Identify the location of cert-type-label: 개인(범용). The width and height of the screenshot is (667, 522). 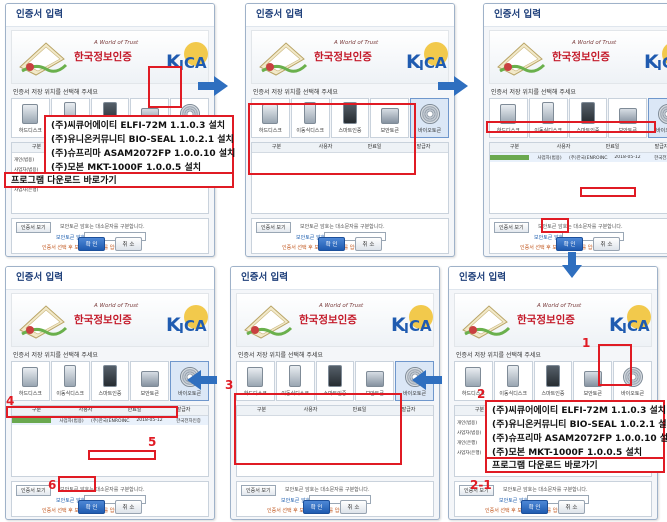
(467, 423).